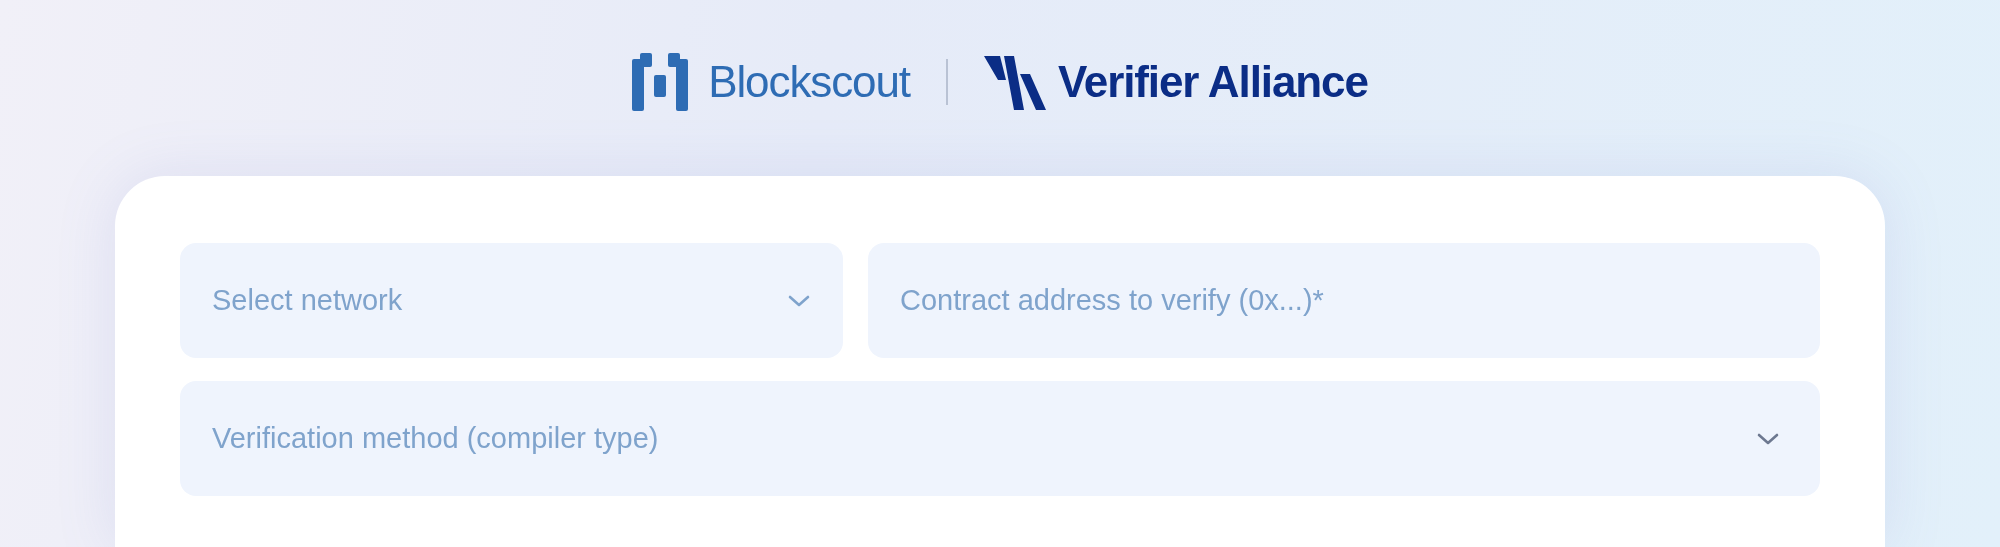  Describe the element at coordinates (511, 300) in the screenshot. I see `network-select: Select network` at that location.